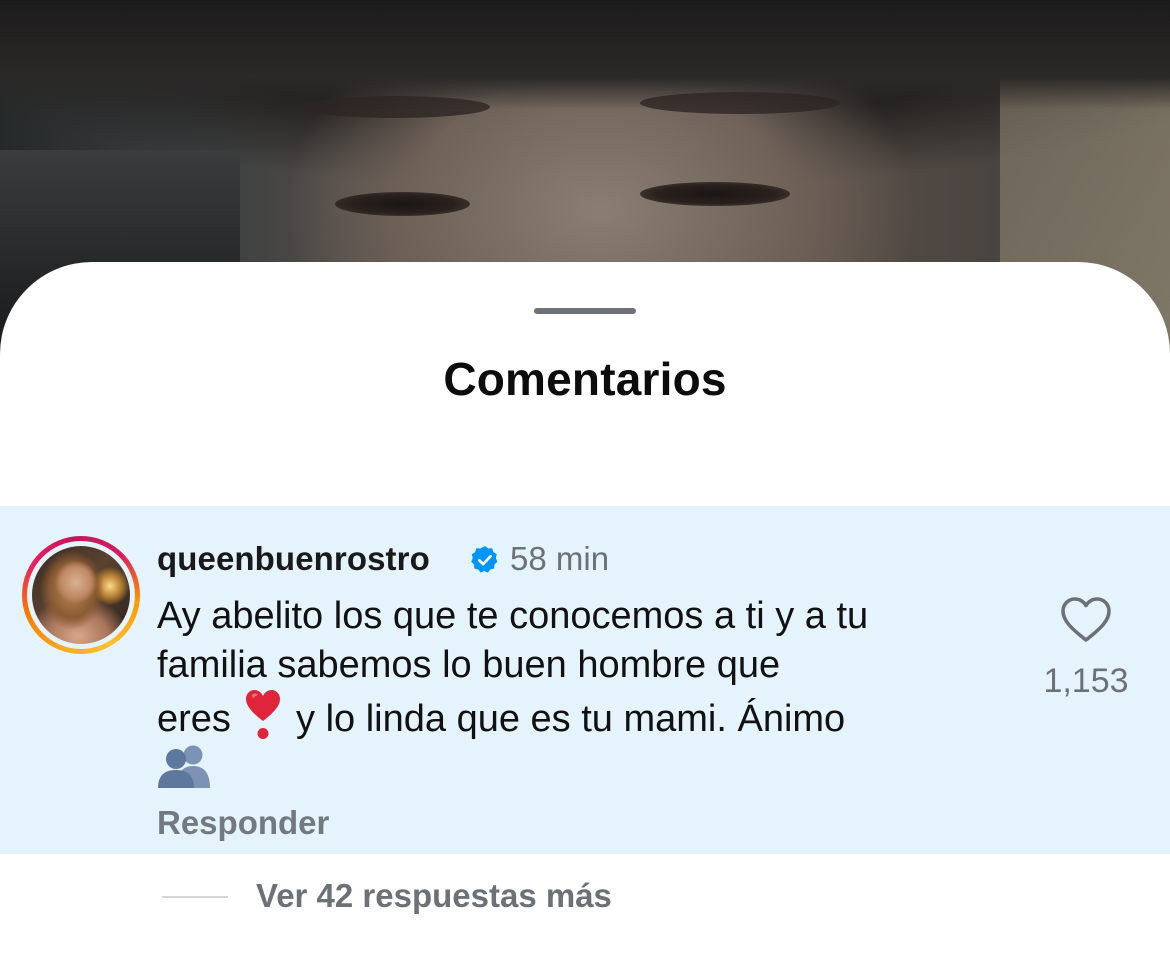  What do you see at coordinates (293, 559) in the screenshot?
I see `comment-username: queenbuenrostro` at bounding box center [293, 559].